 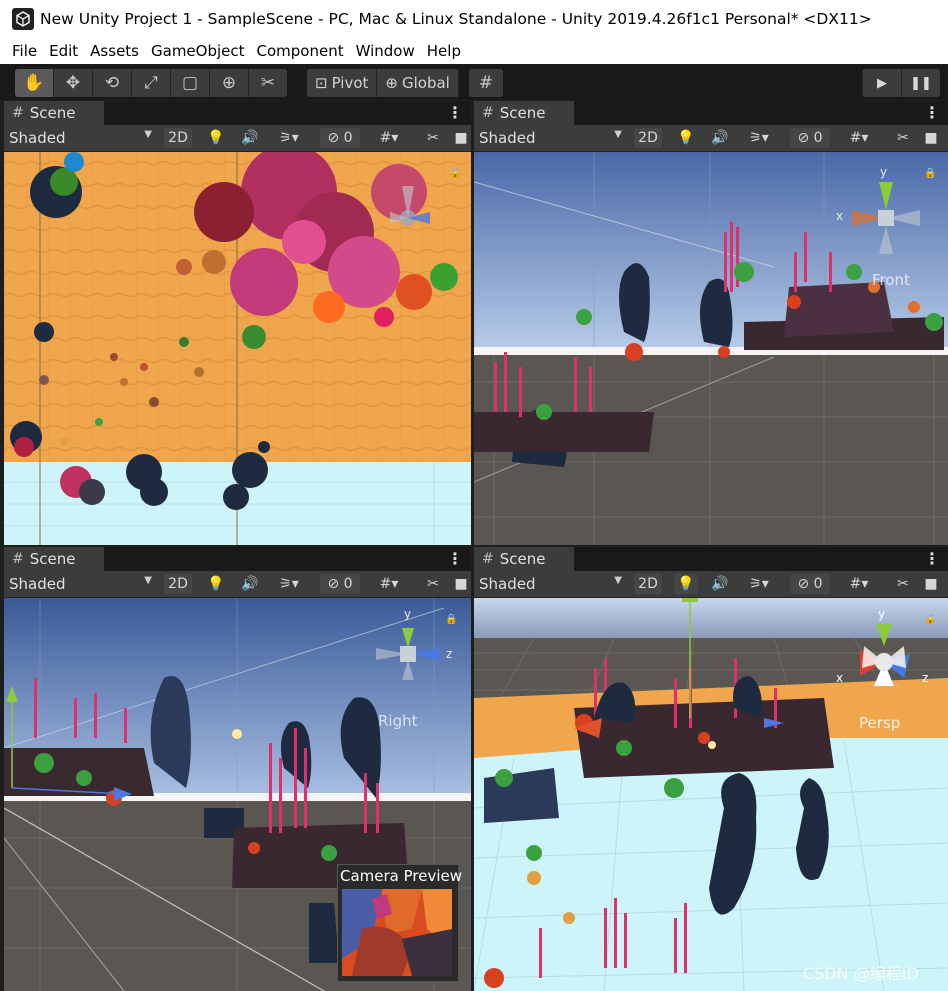 What do you see at coordinates (881, 83) in the screenshot?
I see `play-button: ▶` at bounding box center [881, 83].